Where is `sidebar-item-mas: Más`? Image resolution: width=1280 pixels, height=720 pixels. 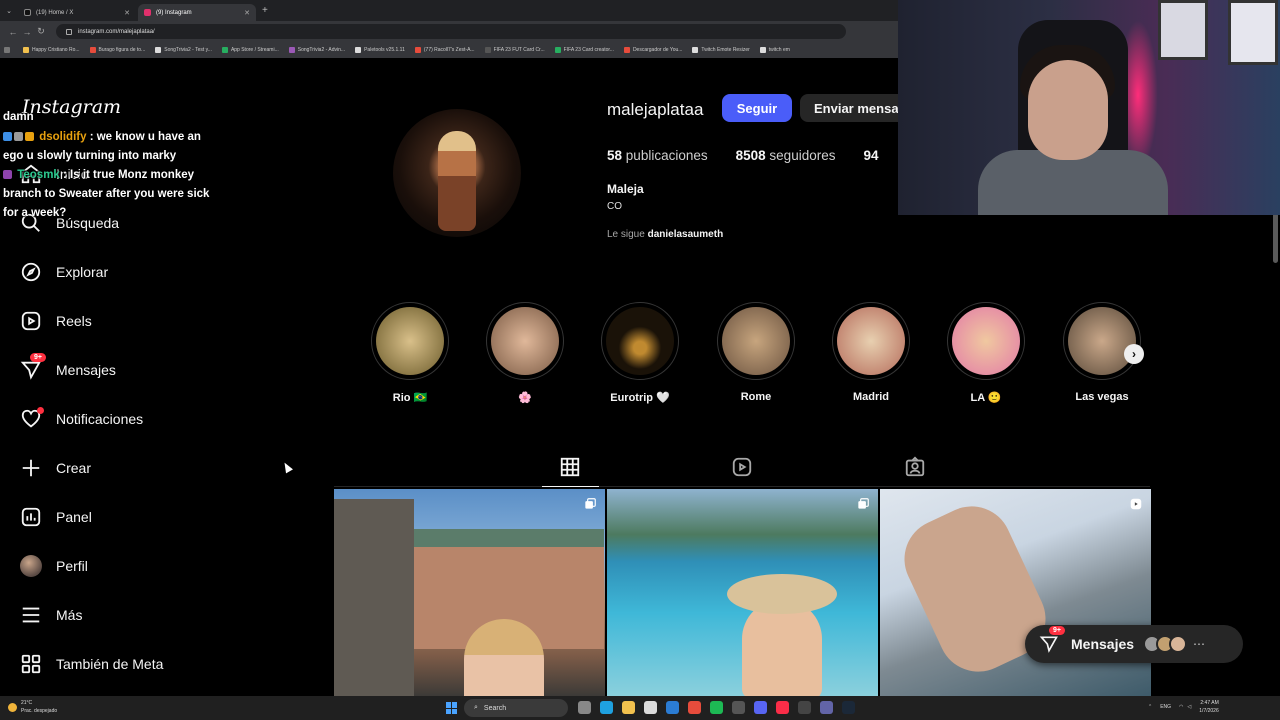 sidebar-item-mas: Más is located at coordinates (51, 615).